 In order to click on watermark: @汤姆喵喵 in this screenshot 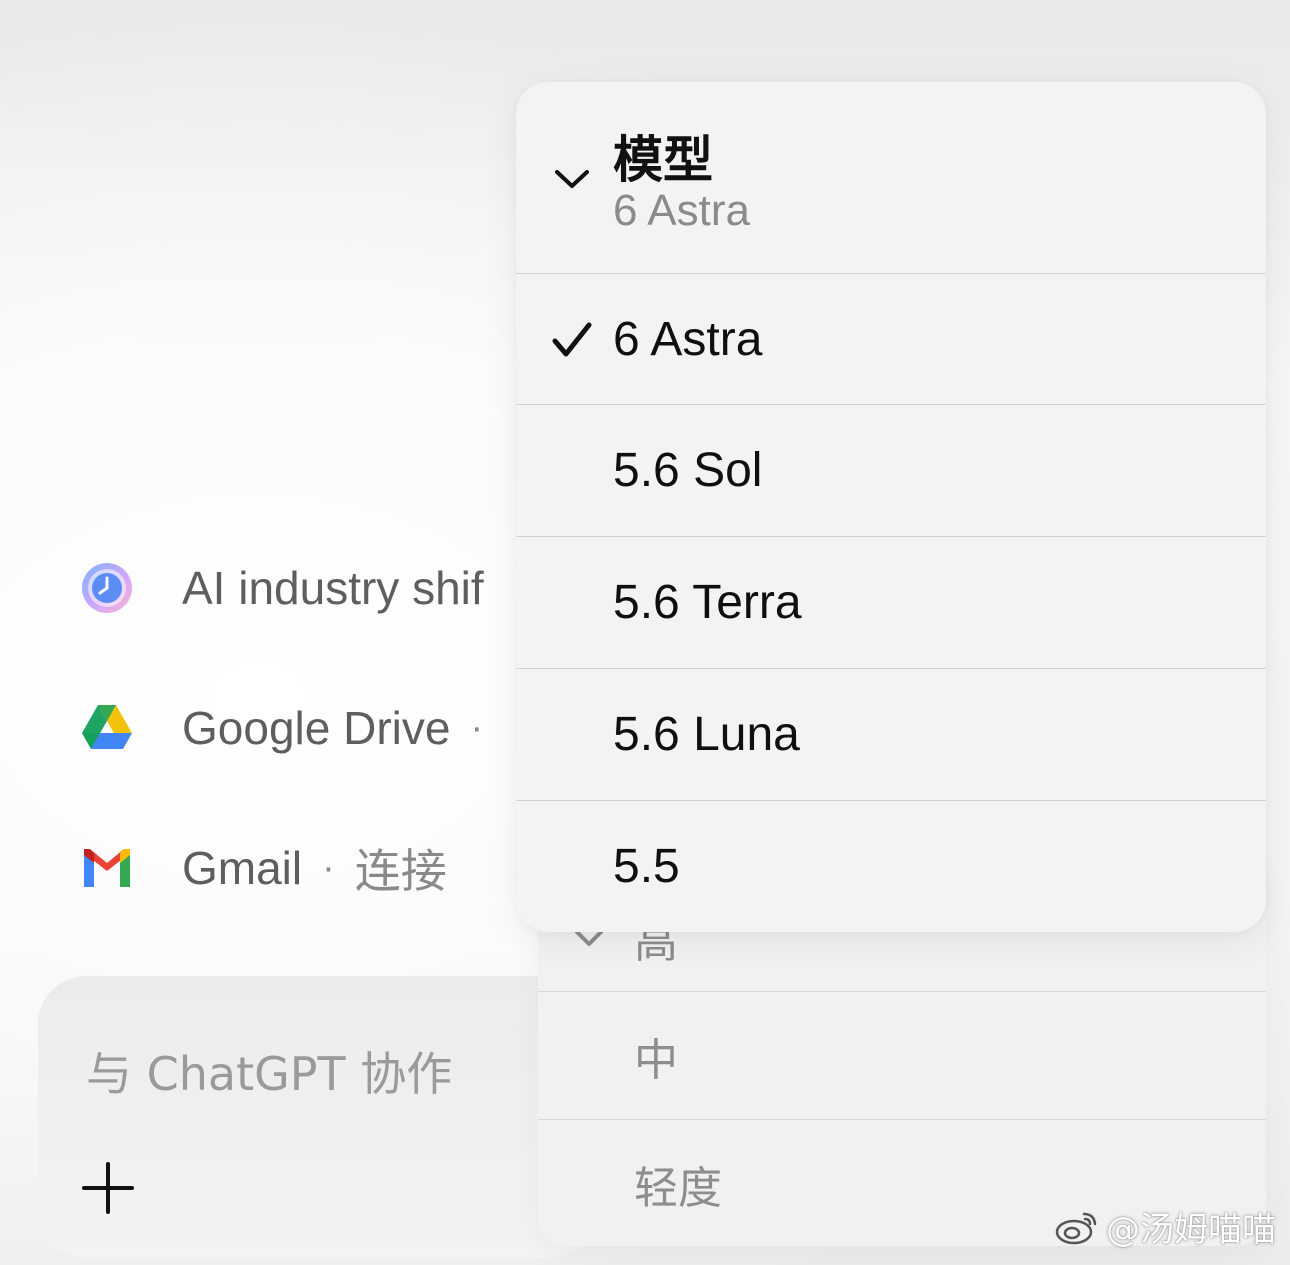, I will do `click(1165, 1226)`.